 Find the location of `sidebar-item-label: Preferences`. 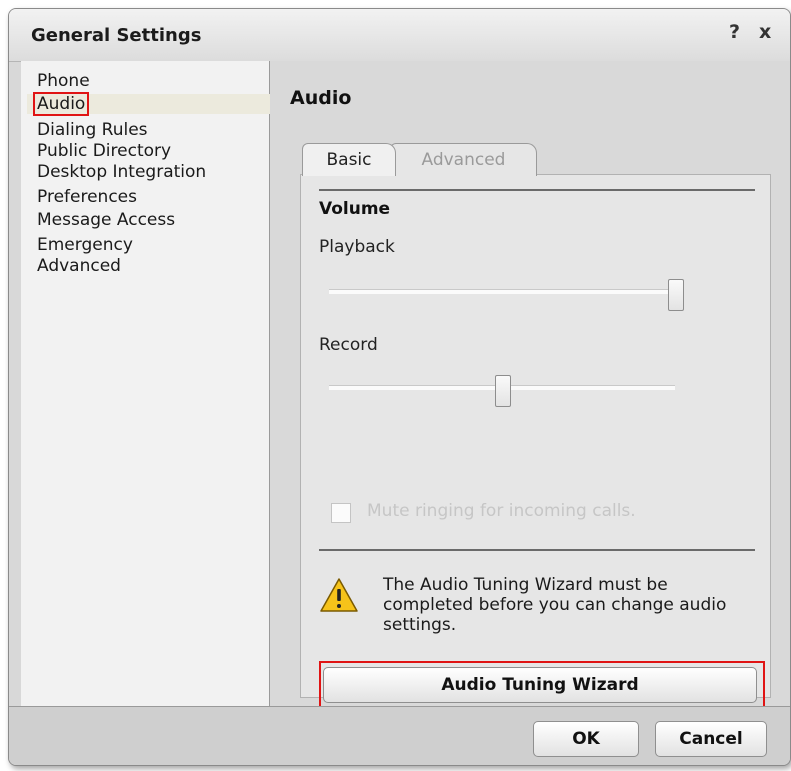

sidebar-item-label: Preferences is located at coordinates (87, 197).